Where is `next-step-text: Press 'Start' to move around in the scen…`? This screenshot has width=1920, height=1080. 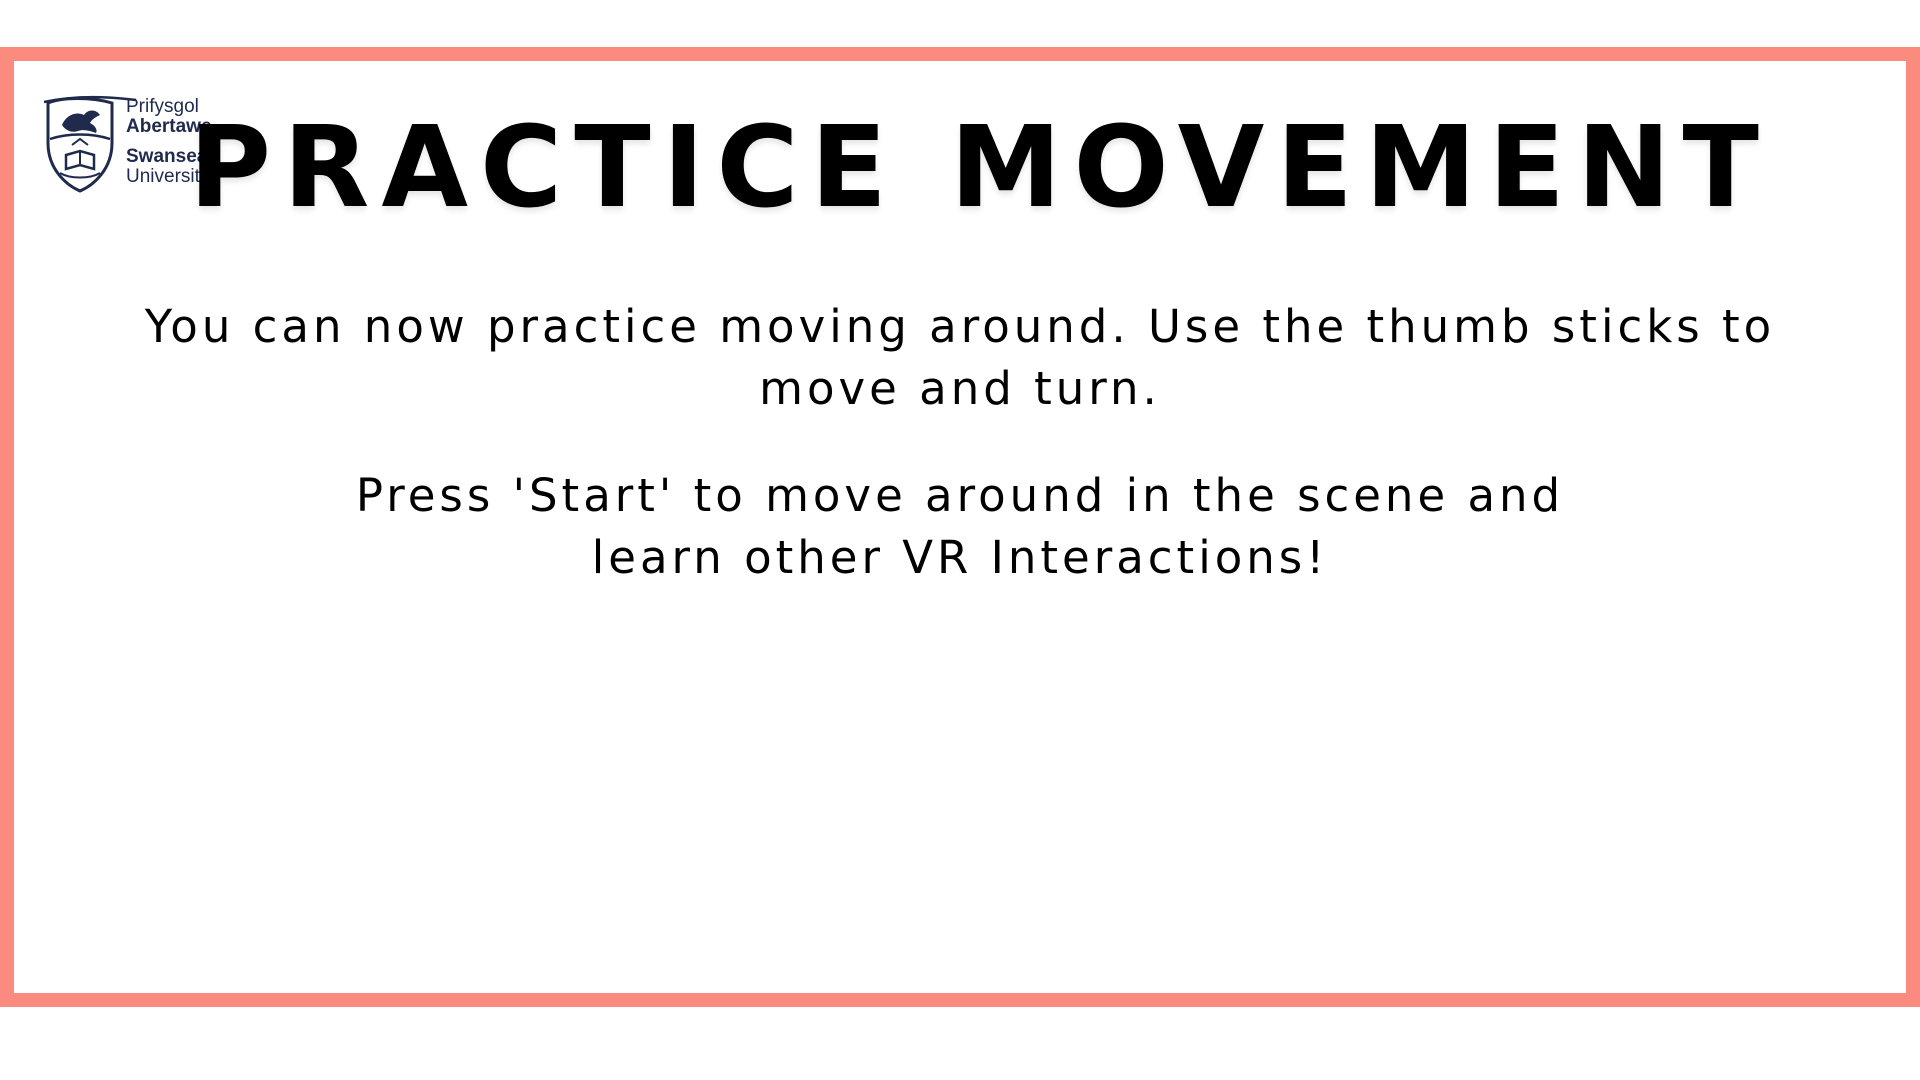 next-step-text: Press 'Start' to move around in the scen… is located at coordinates (960, 527).